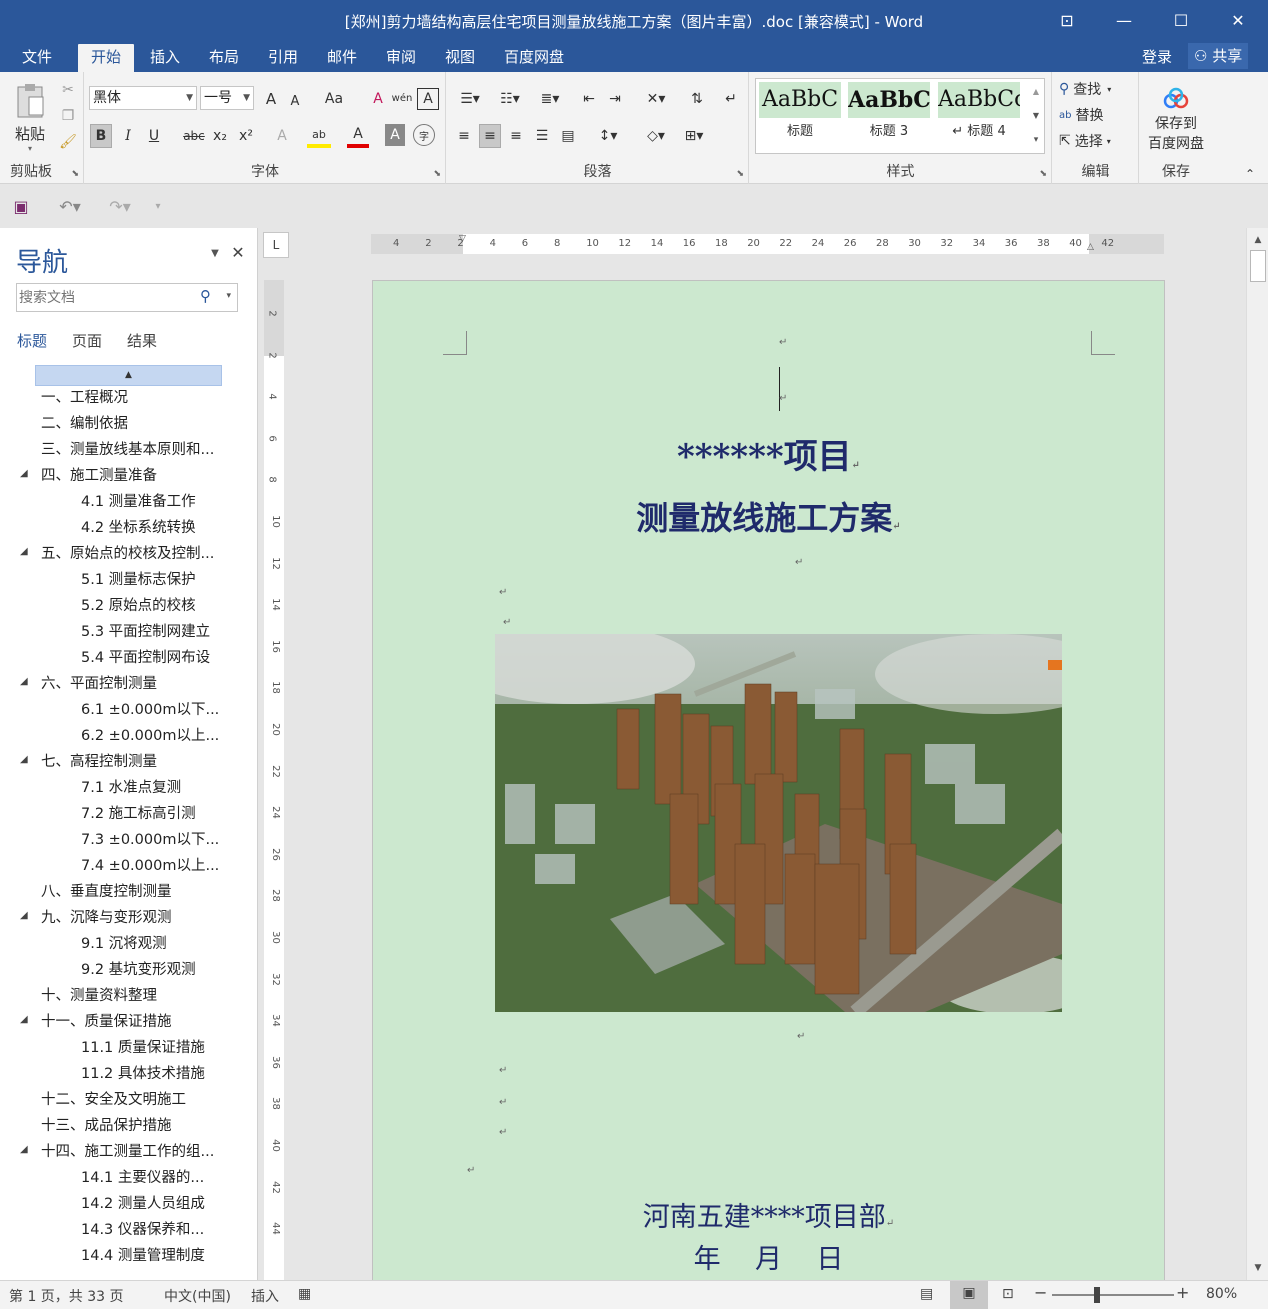  What do you see at coordinates (84, 422) in the screenshot?
I see `nav-heading-item: 二、编制依据` at bounding box center [84, 422].